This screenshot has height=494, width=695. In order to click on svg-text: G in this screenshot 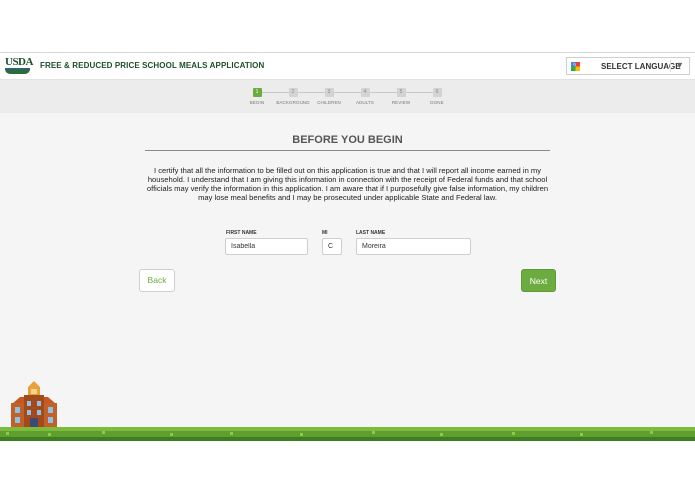, I will do `click(574, 65)`.